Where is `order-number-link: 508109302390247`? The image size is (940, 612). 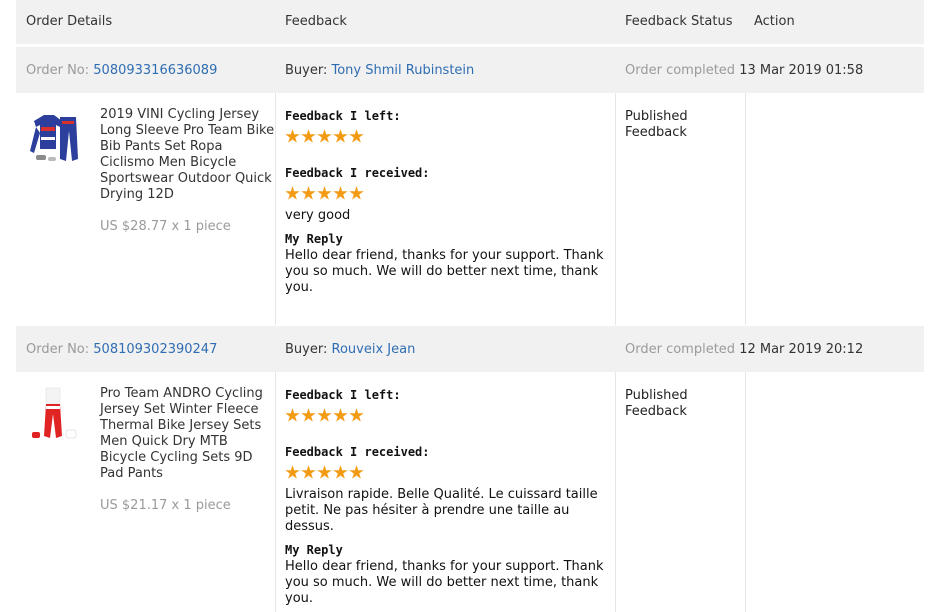
order-number-link: 508109302390247 is located at coordinates (155, 349).